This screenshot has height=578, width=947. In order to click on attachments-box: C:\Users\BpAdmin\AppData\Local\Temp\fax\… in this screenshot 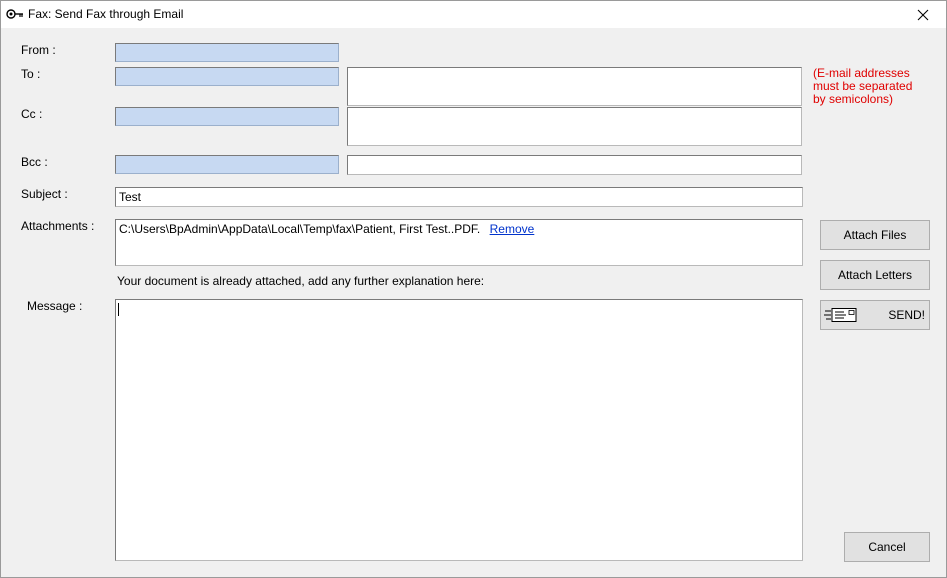, I will do `click(459, 242)`.